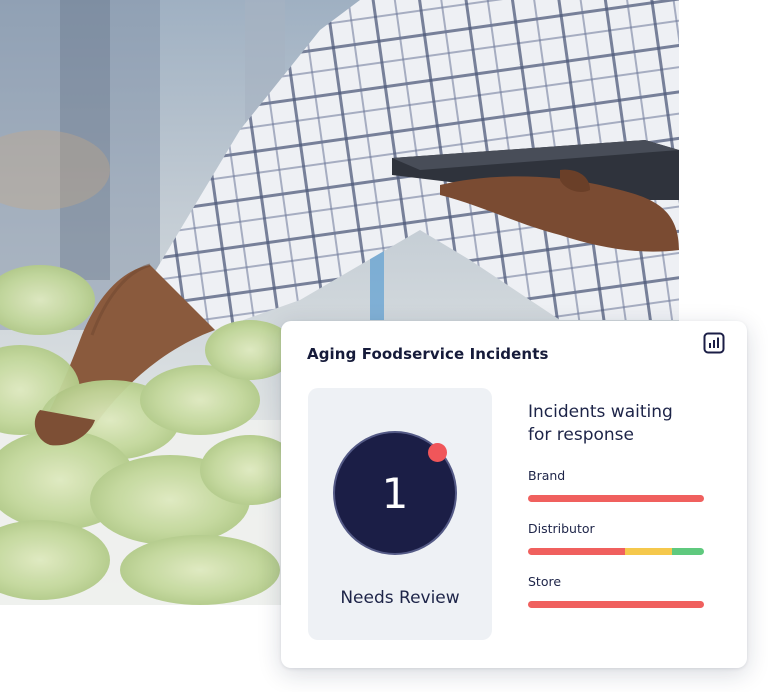 The height and width of the screenshot is (692, 768). I want to click on incident-count: 1, so click(395, 493).